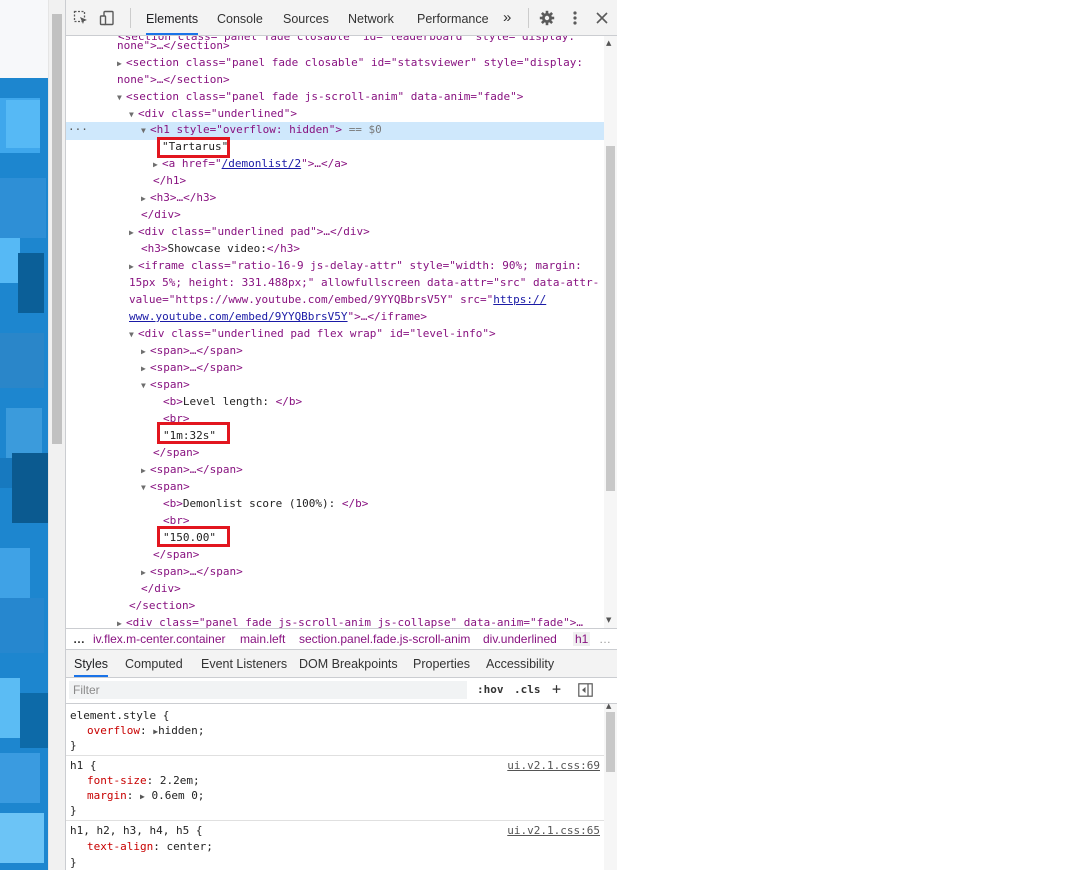  What do you see at coordinates (490, 689) in the screenshot?
I see `hov-button: :hov` at bounding box center [490, 689].